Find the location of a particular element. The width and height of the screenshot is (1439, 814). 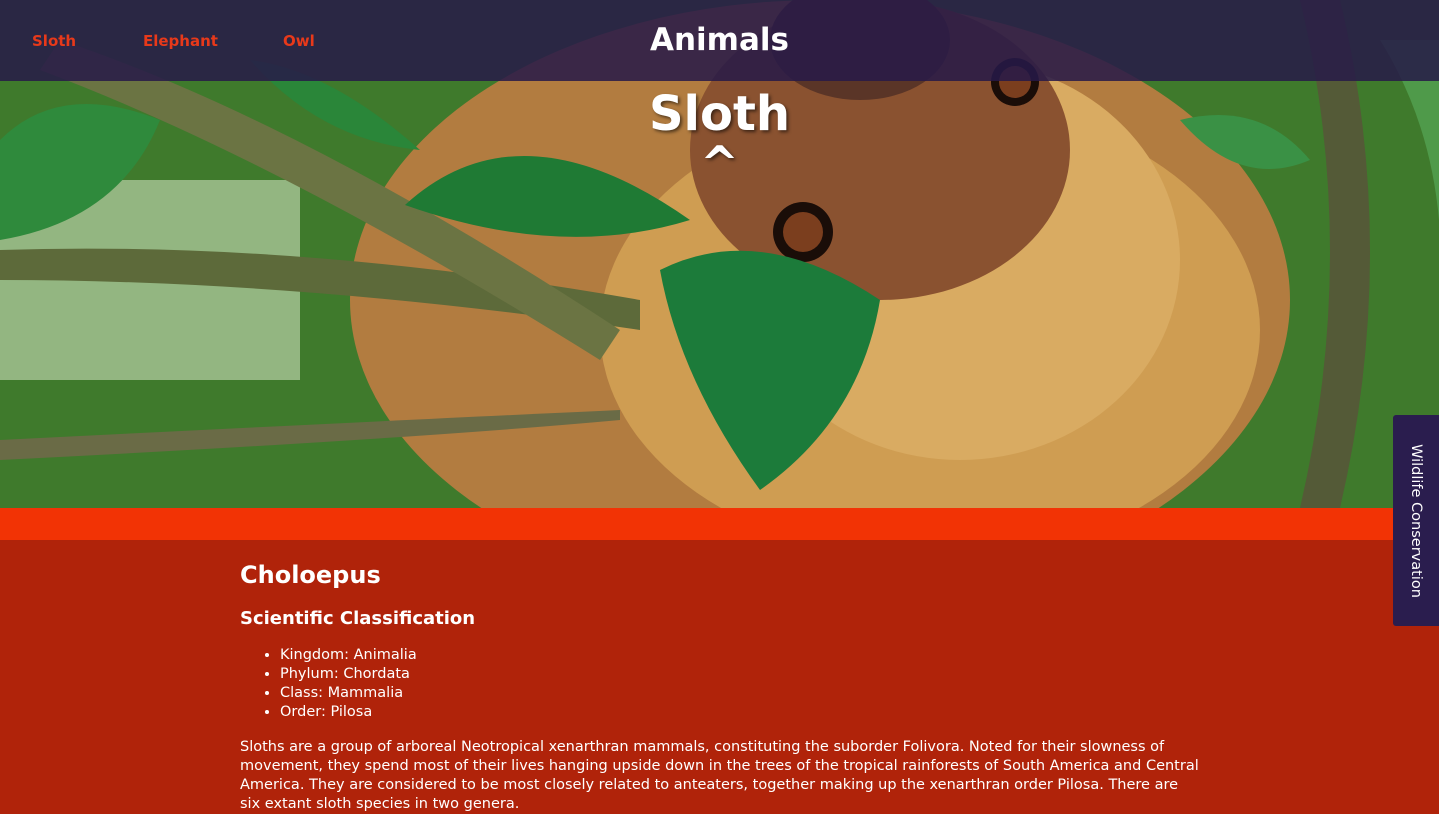

side-tab-label: Wildlife Conservation is located at coordinates (1416, 520).